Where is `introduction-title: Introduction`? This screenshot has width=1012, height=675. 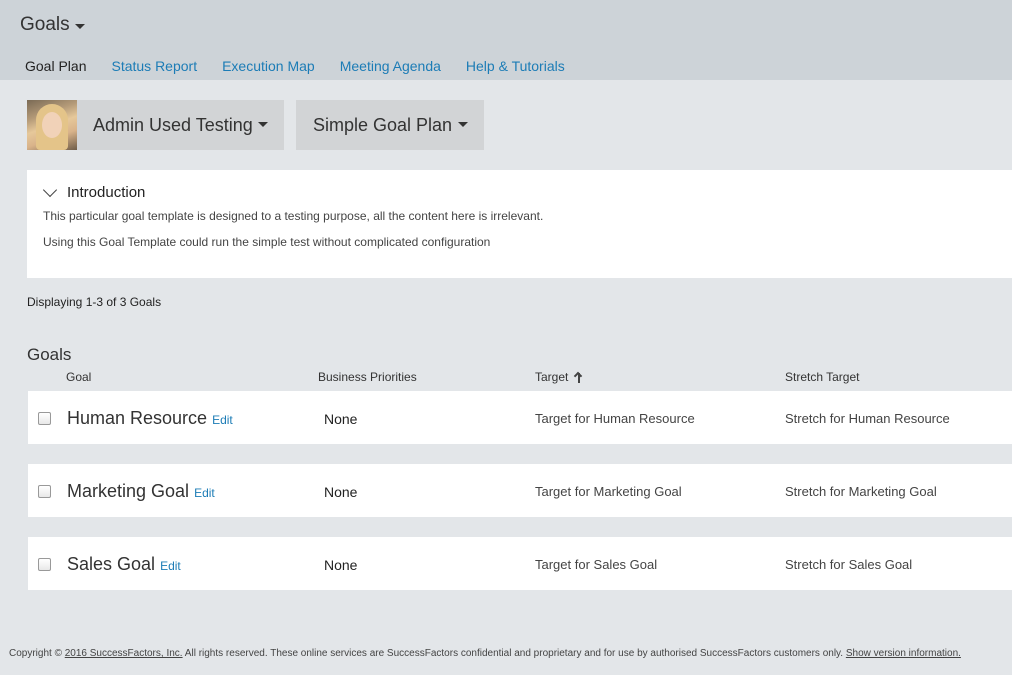 introduction-title: Introduction is located at coordinates (106, 192).